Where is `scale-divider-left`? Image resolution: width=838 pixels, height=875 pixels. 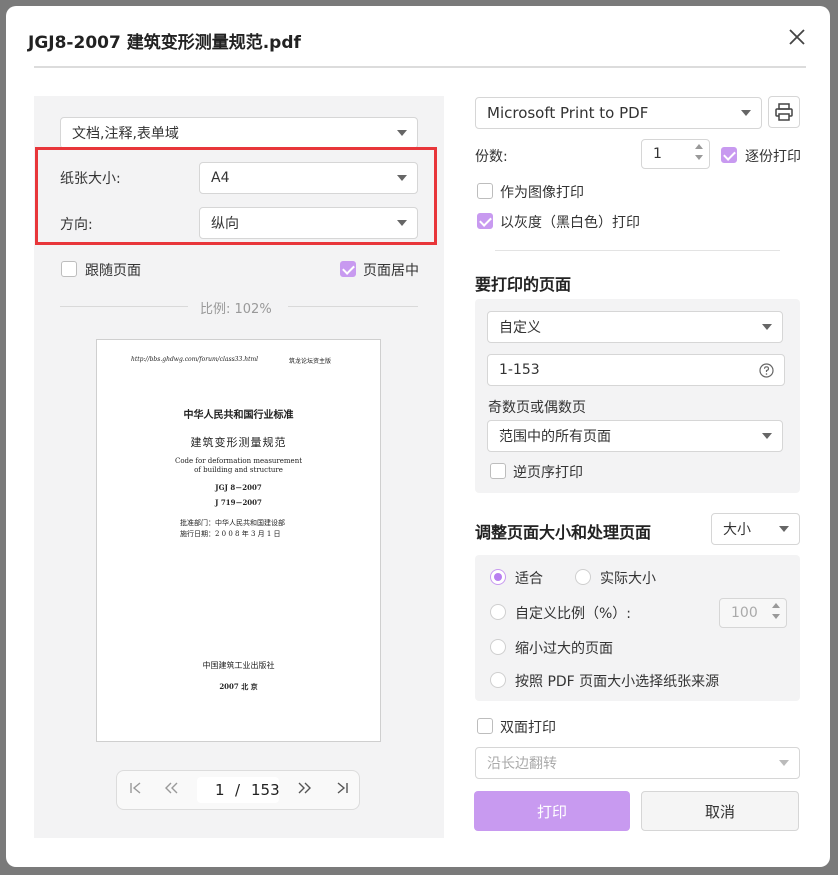
scale-divider-left is located at coordinates (124, 306).